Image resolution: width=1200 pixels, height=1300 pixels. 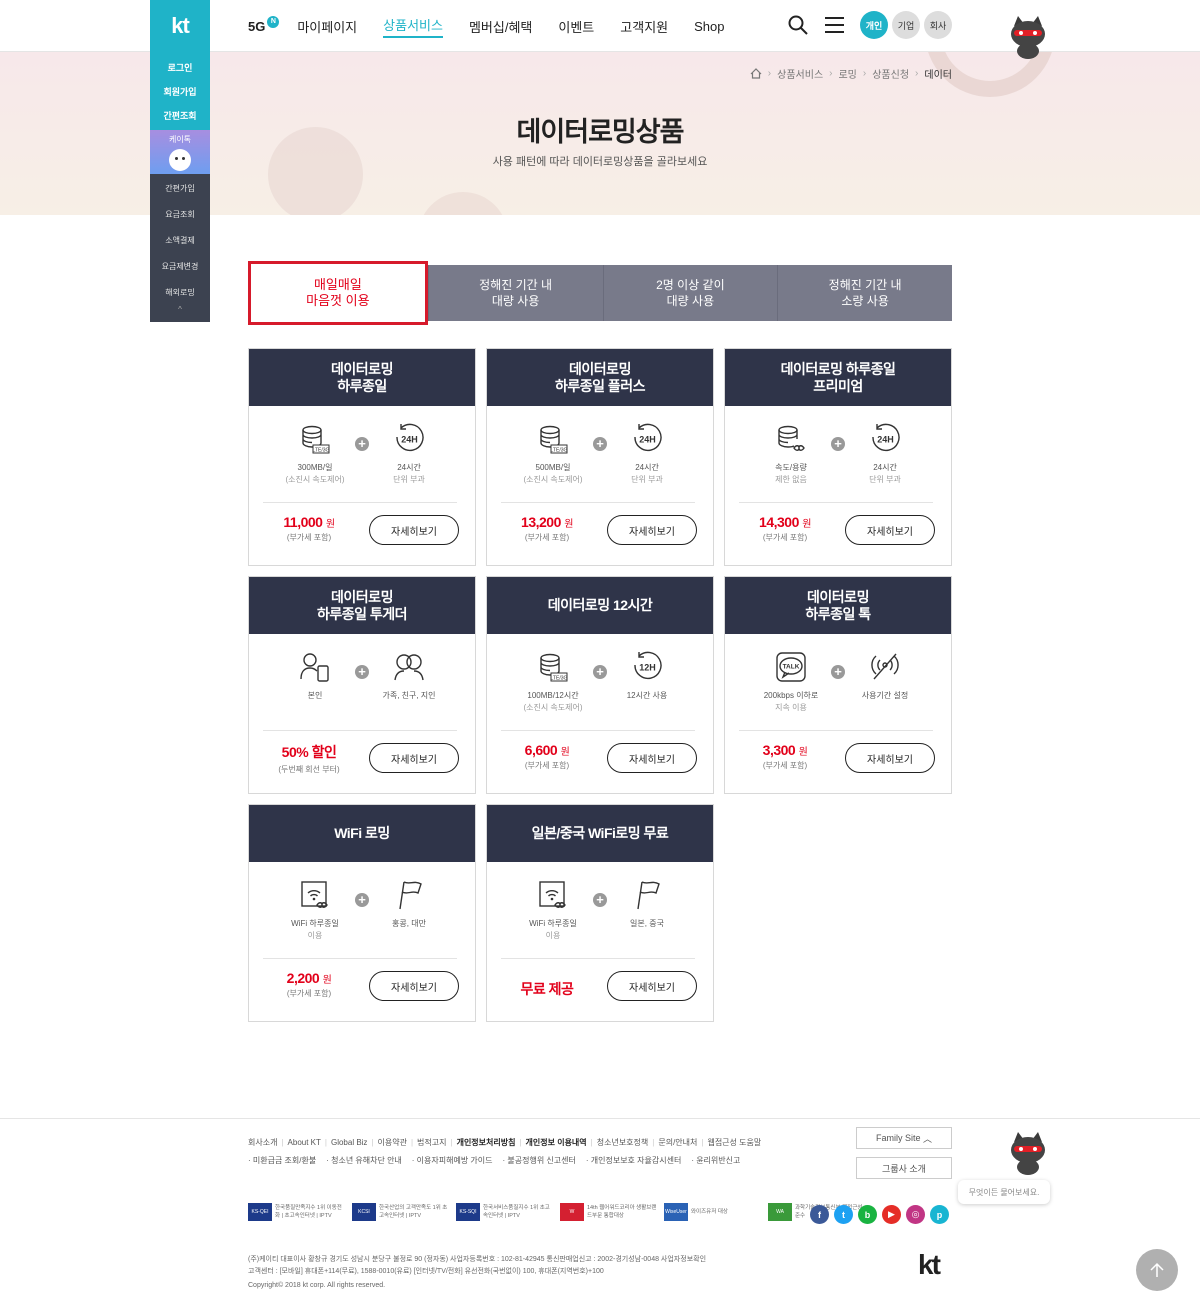 What do you see at coordinates (623, 1142) in the screenshot?
I see `footer-link: 청소년보호정책` at bounding box center [623, 1142].